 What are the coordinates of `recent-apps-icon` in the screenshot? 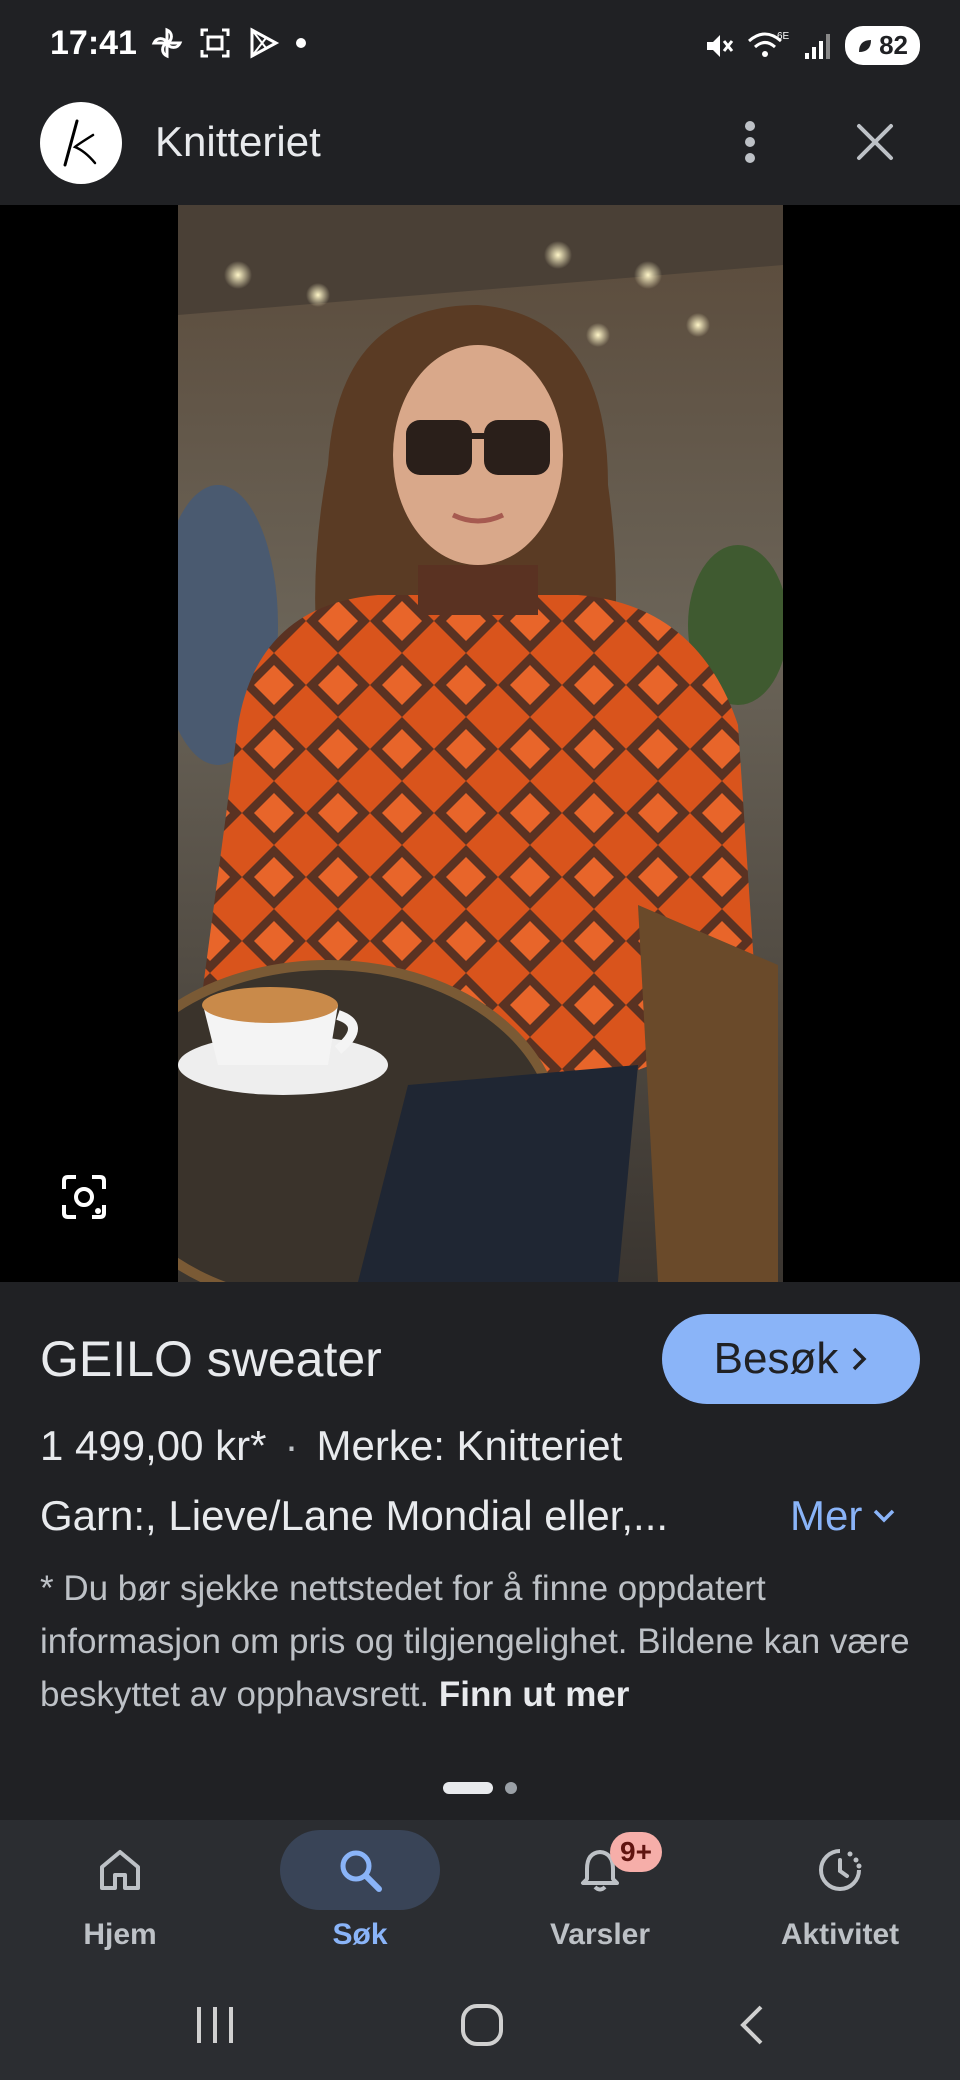 It's located at (215, 2025).